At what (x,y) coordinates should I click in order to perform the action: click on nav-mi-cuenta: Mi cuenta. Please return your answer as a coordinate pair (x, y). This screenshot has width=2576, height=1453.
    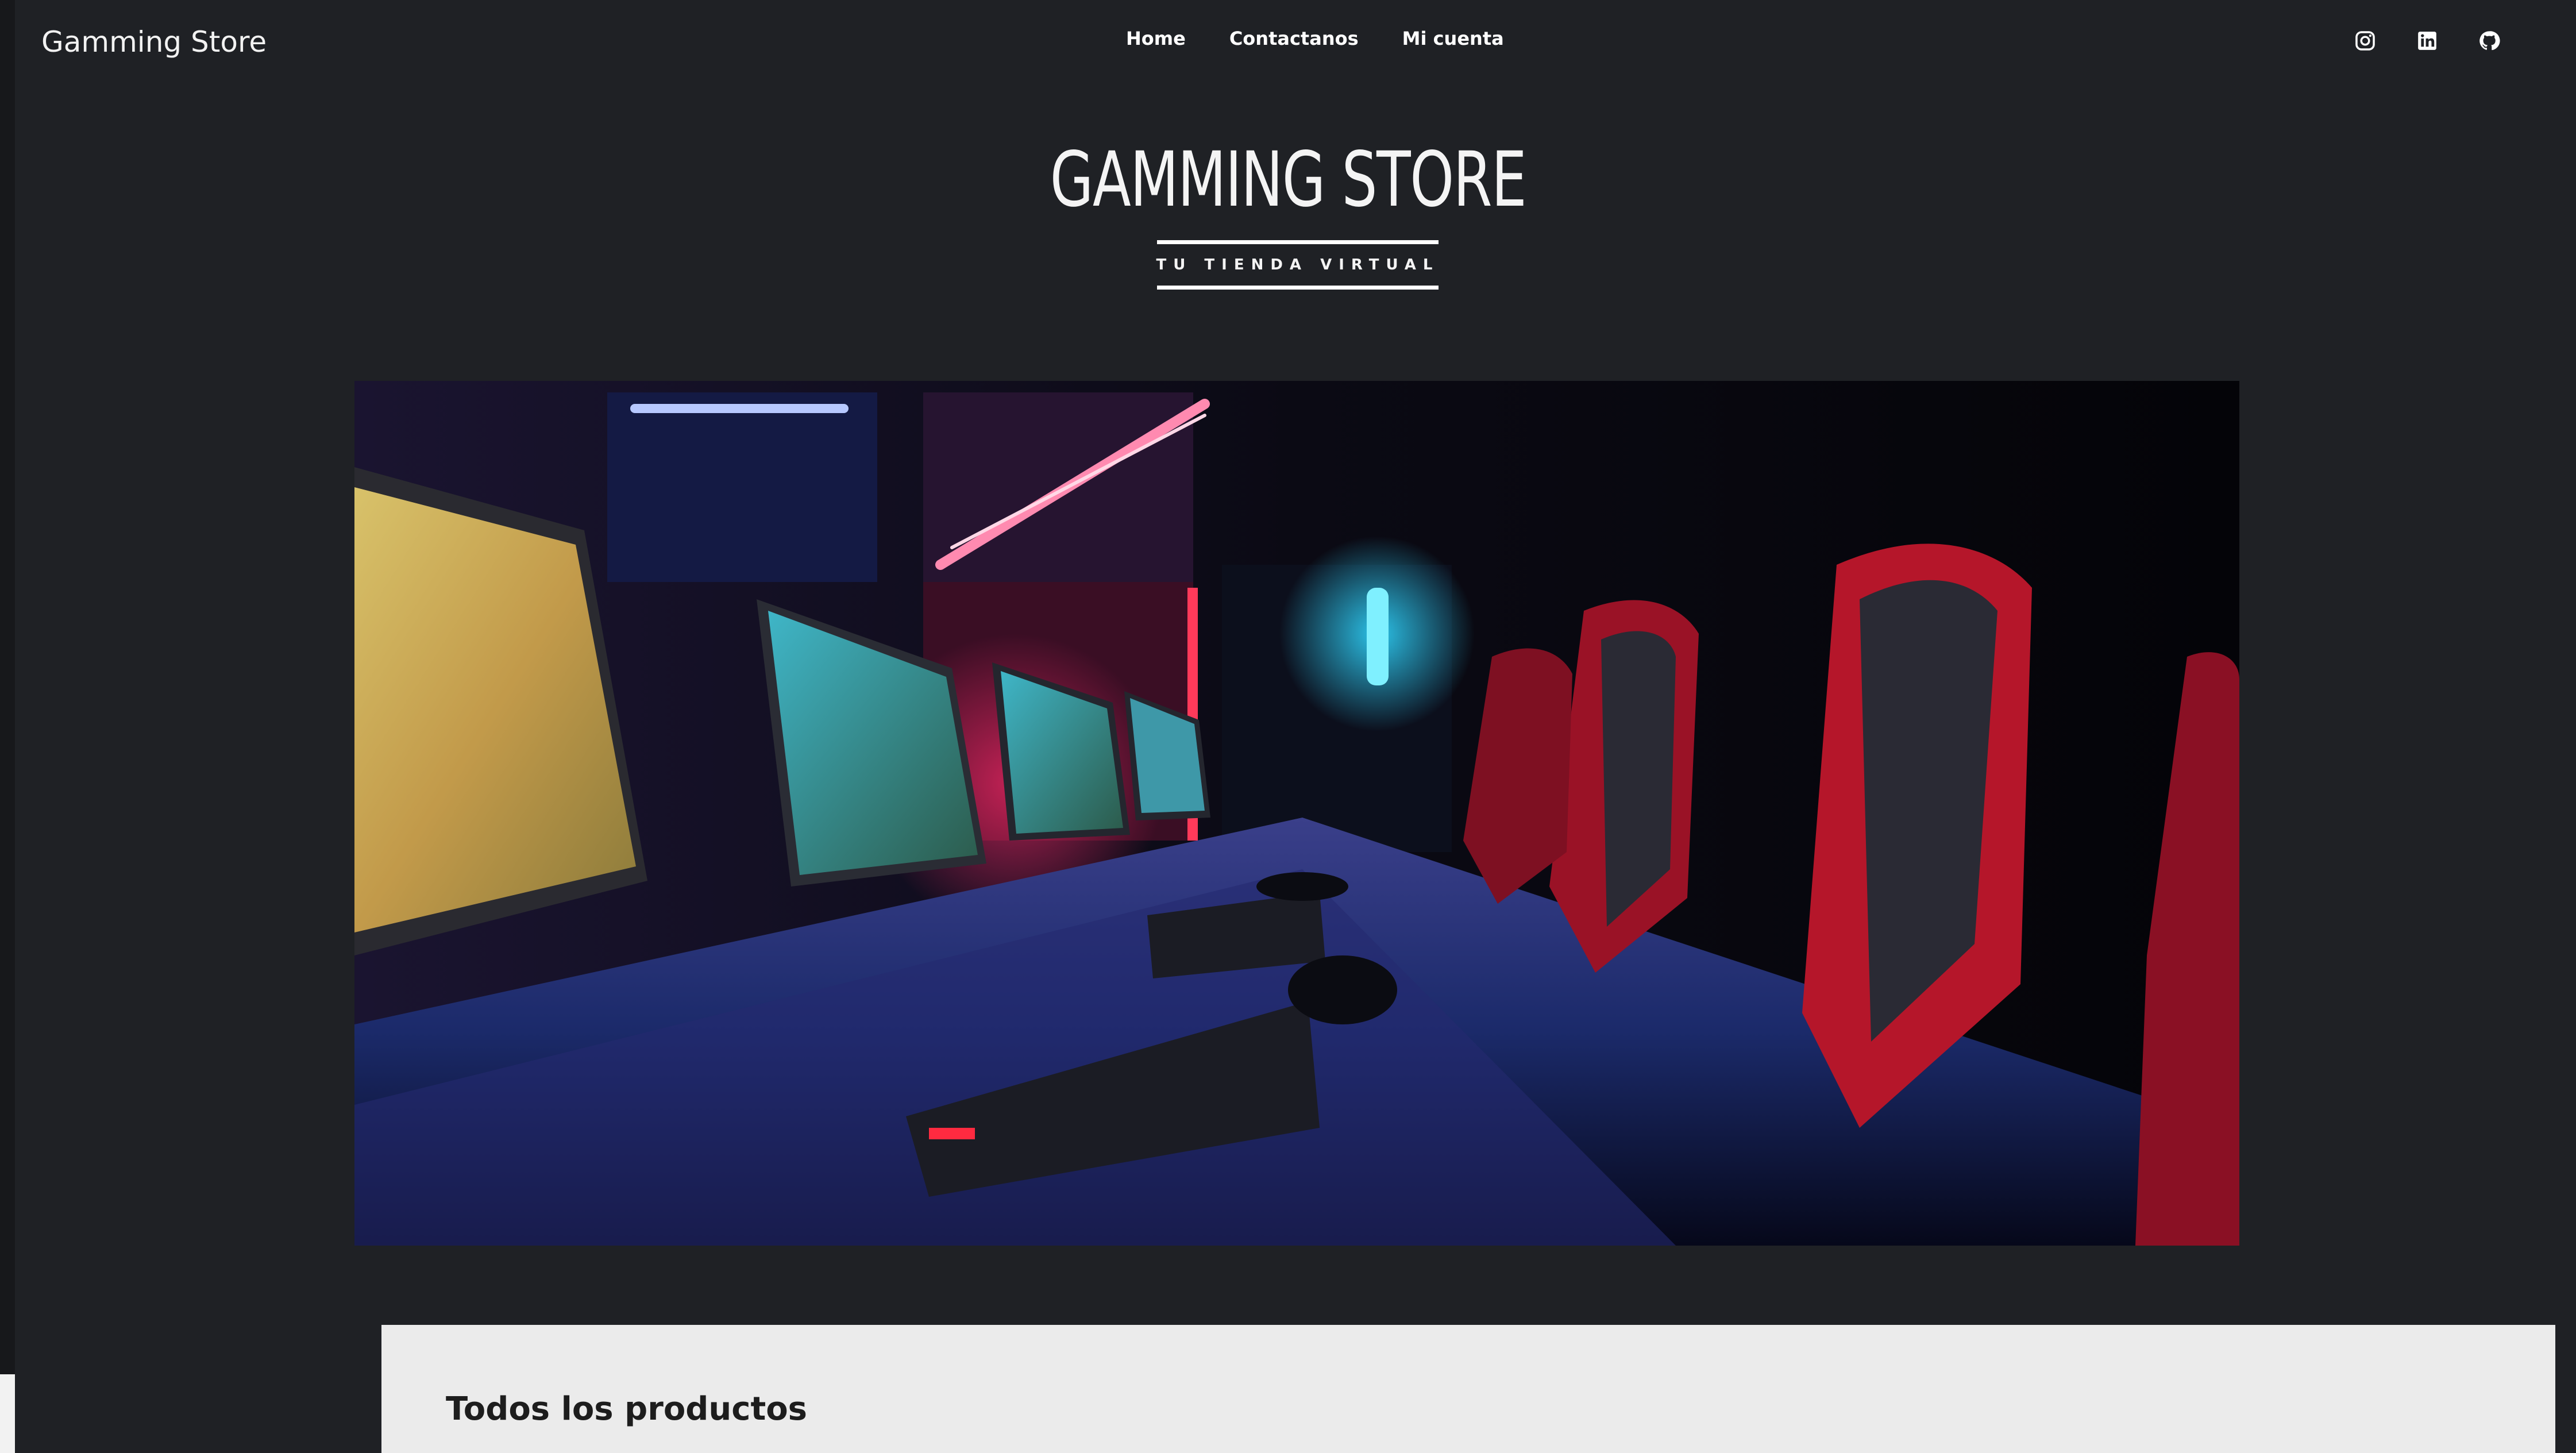
    Looking at the image, I should click on (1453, 38).